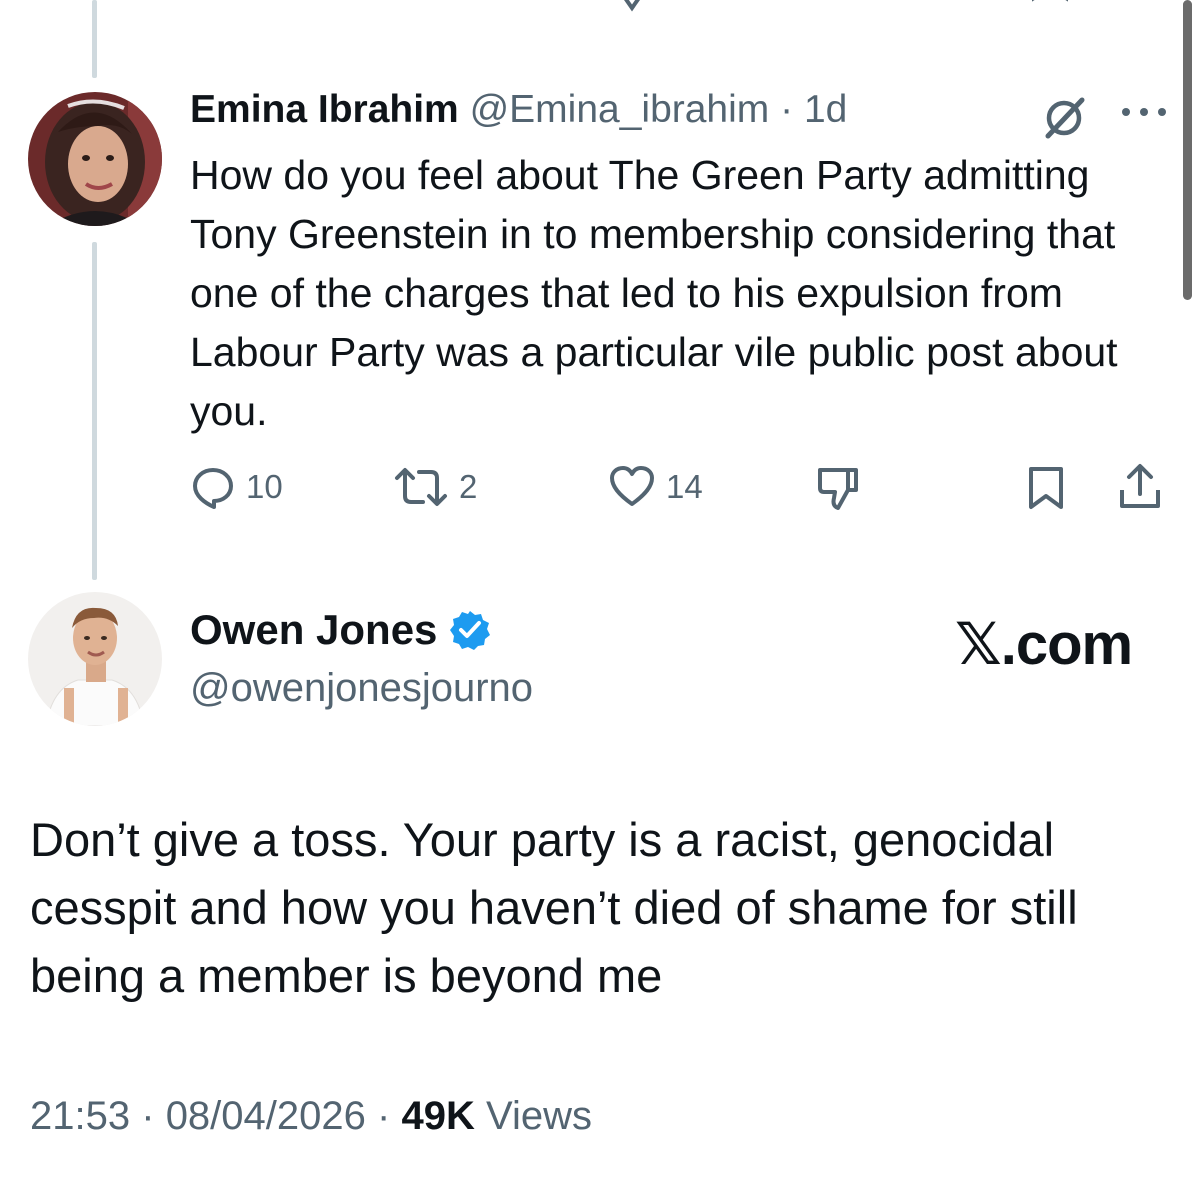  I want to click on author-name: Emina Ibrahim, so click(324, 109).